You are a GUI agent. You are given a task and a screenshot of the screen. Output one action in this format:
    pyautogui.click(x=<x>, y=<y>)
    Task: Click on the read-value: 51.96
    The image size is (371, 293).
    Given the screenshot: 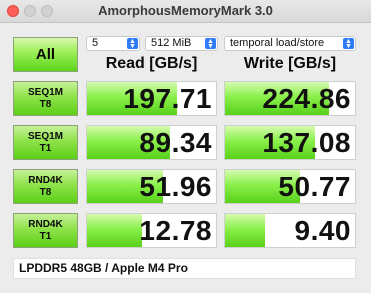 What is the action you would take?
    pyautogui.click(x=175, y=186)
    